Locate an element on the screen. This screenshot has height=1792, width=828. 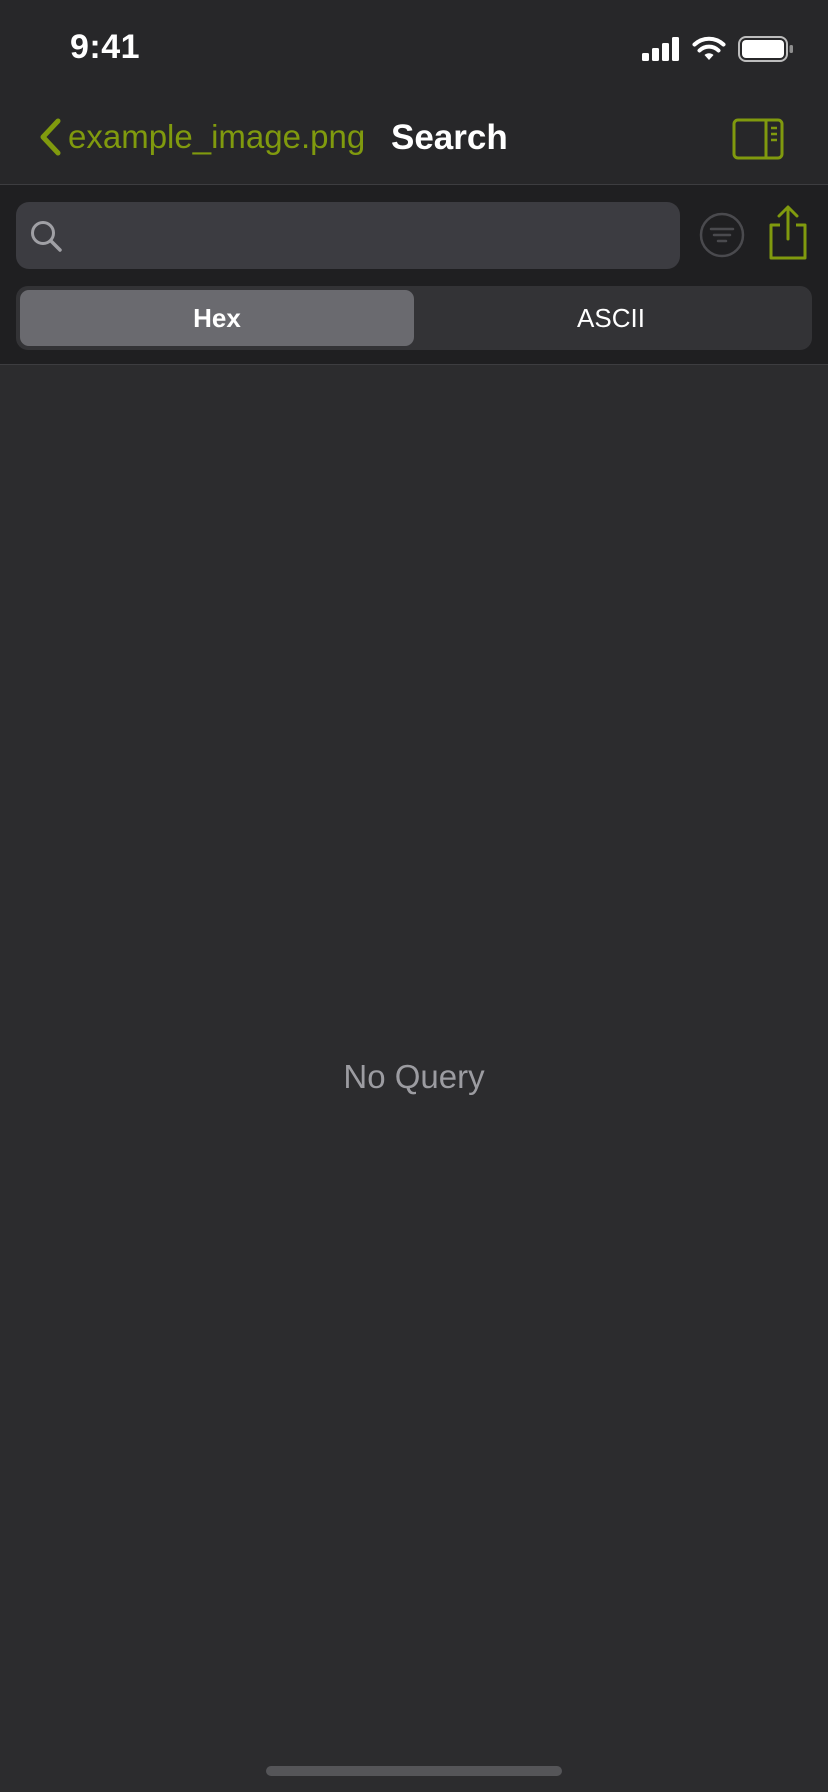
back-button: example_image.png is located at coordinates (201, 137).